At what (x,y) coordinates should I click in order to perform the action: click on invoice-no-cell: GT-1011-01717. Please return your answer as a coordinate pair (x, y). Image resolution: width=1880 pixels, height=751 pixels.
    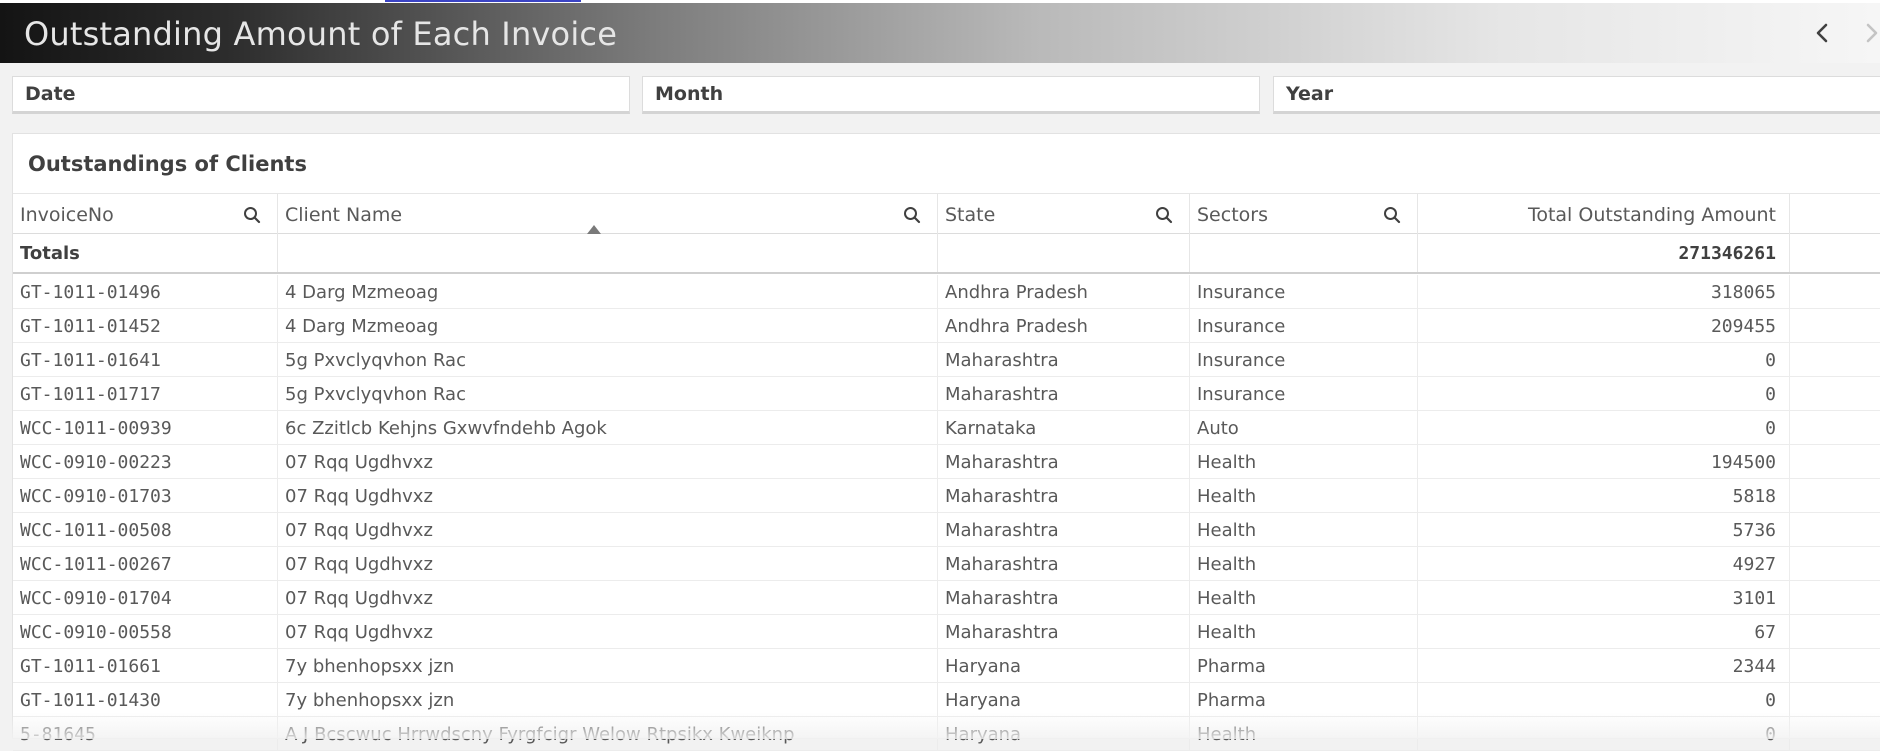
    Looking at the image, I should click on (145, 394).